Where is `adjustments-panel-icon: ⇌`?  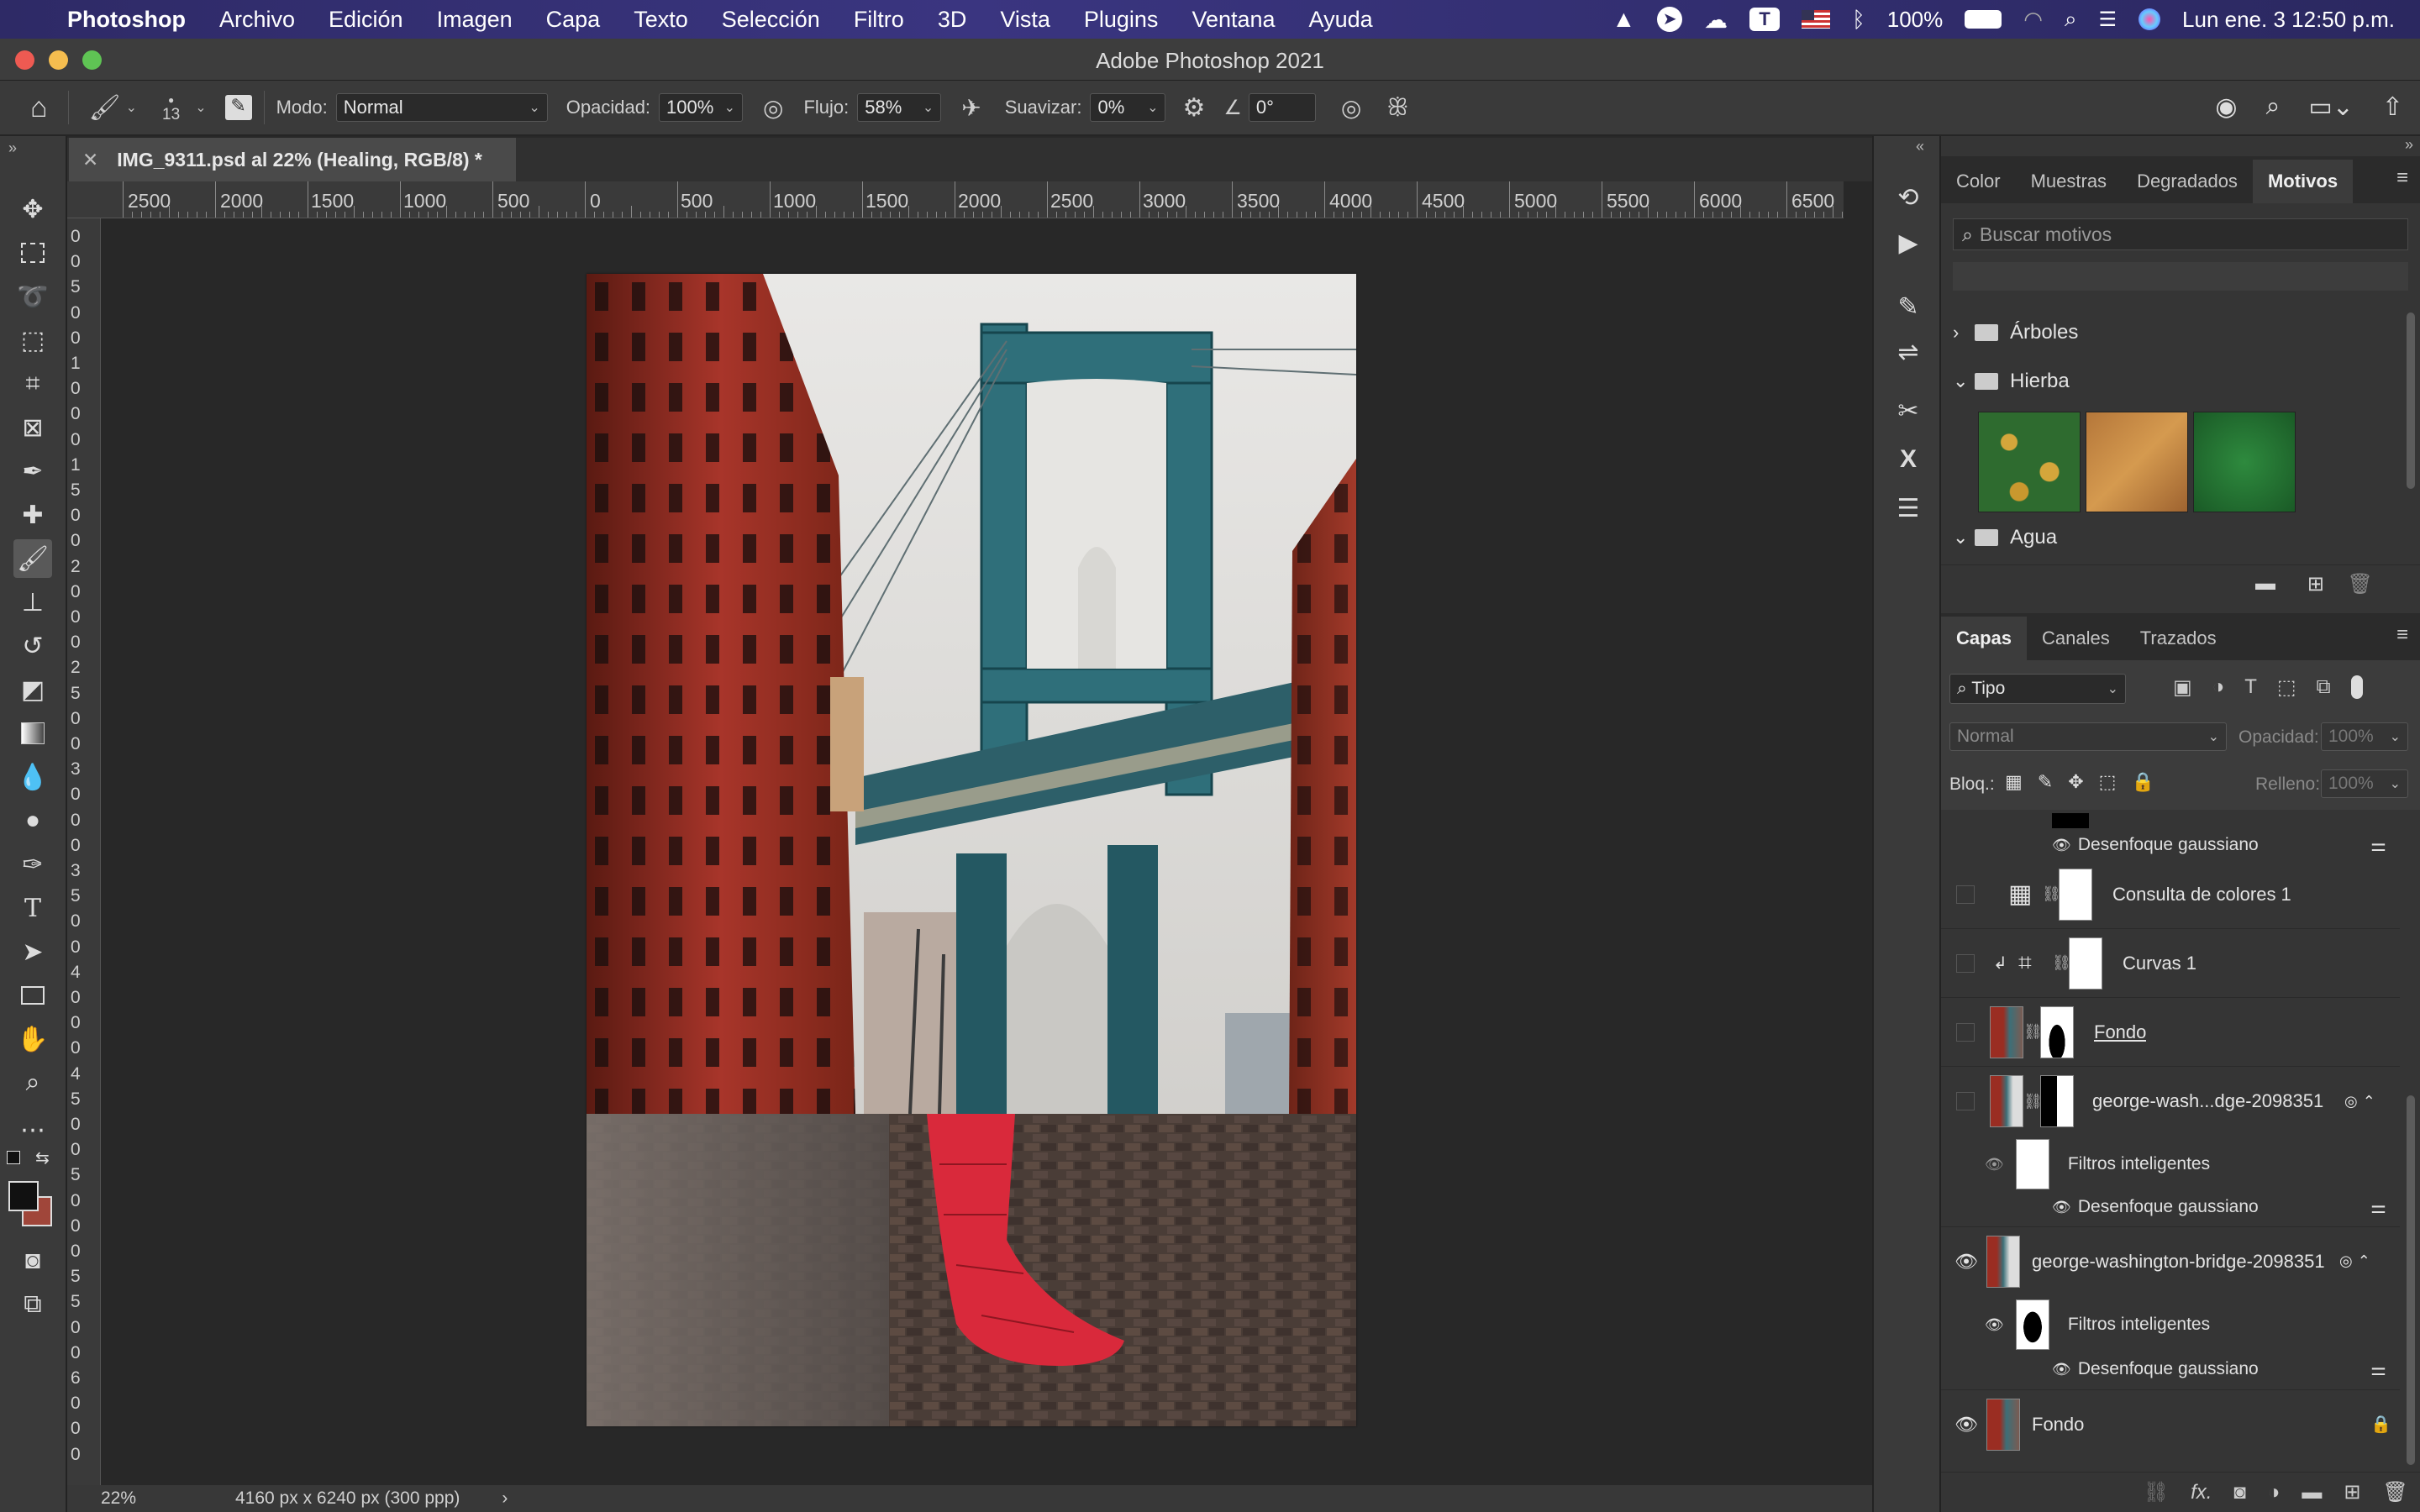 adjustments-panel-icon: ⇌ is located at coordinates (1909, 352).